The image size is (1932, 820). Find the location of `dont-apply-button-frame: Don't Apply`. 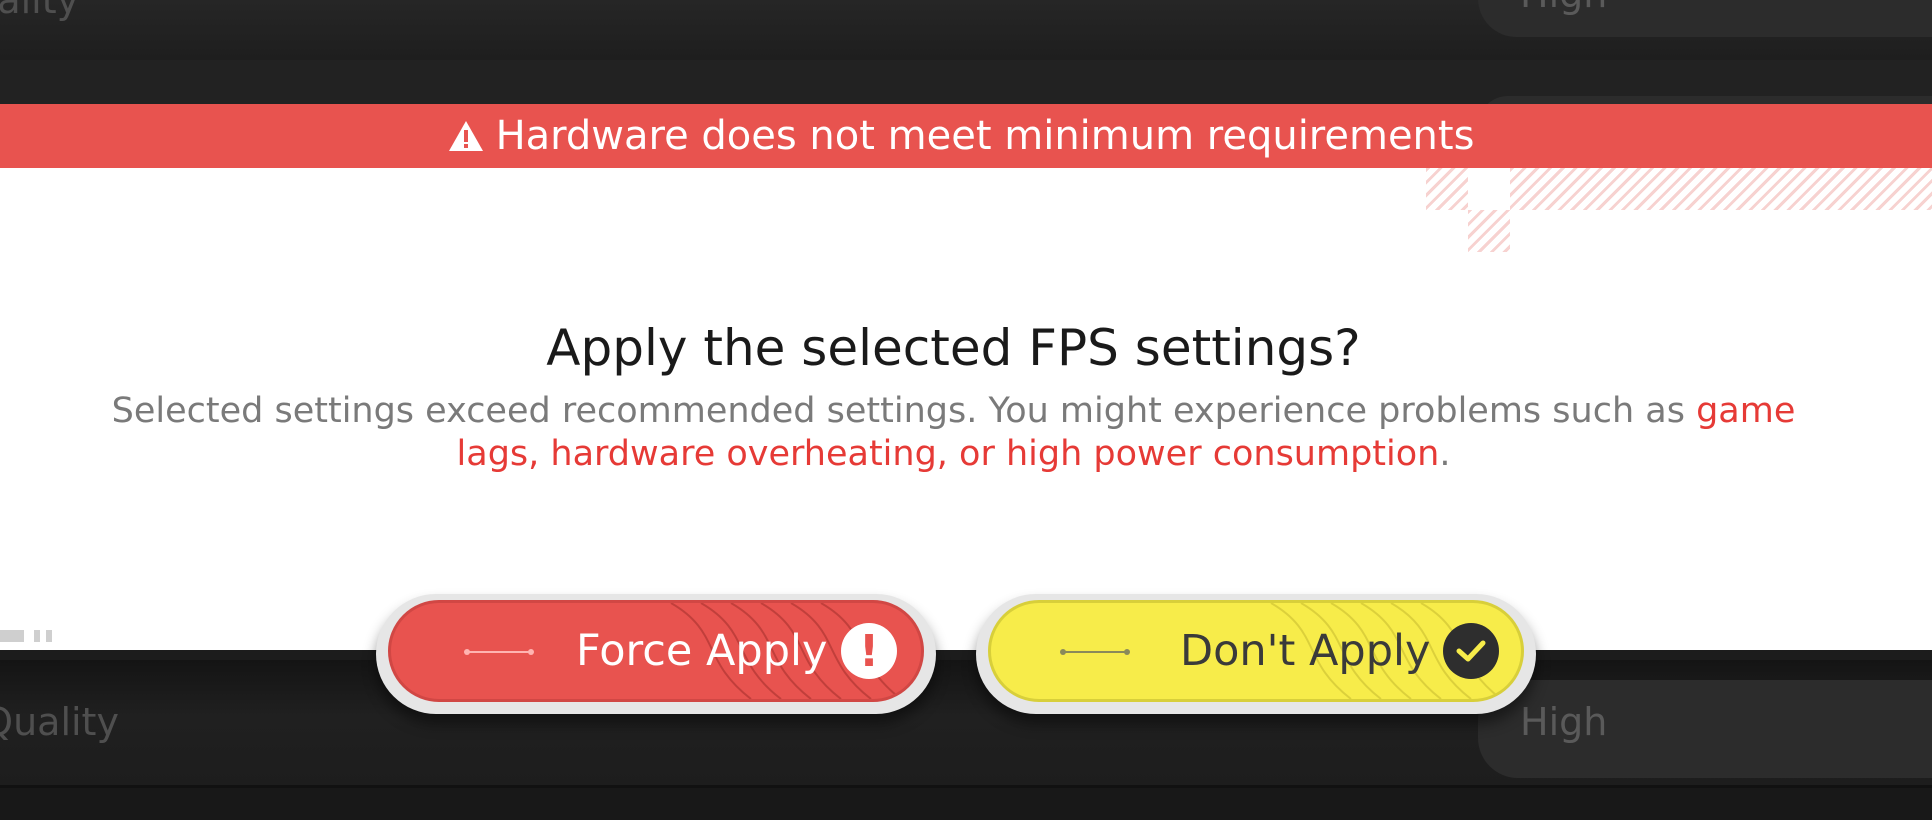

dont-apply-button-frame: Don't Apply is located at coordinates (1256, 654).